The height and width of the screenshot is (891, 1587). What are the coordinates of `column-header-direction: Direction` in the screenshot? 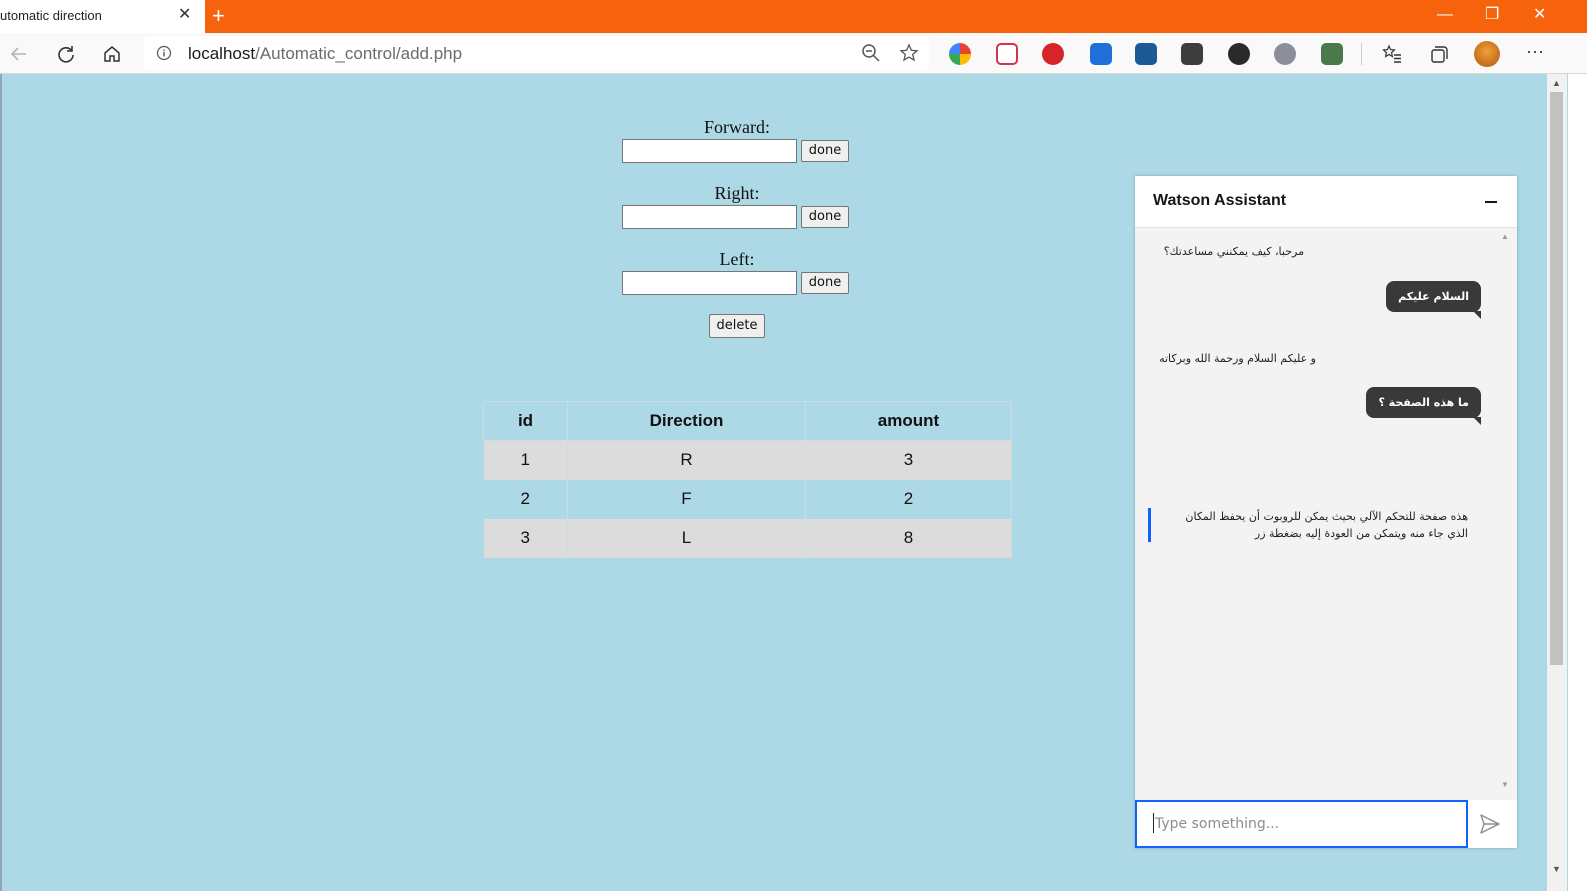 It's located at (686, 421).